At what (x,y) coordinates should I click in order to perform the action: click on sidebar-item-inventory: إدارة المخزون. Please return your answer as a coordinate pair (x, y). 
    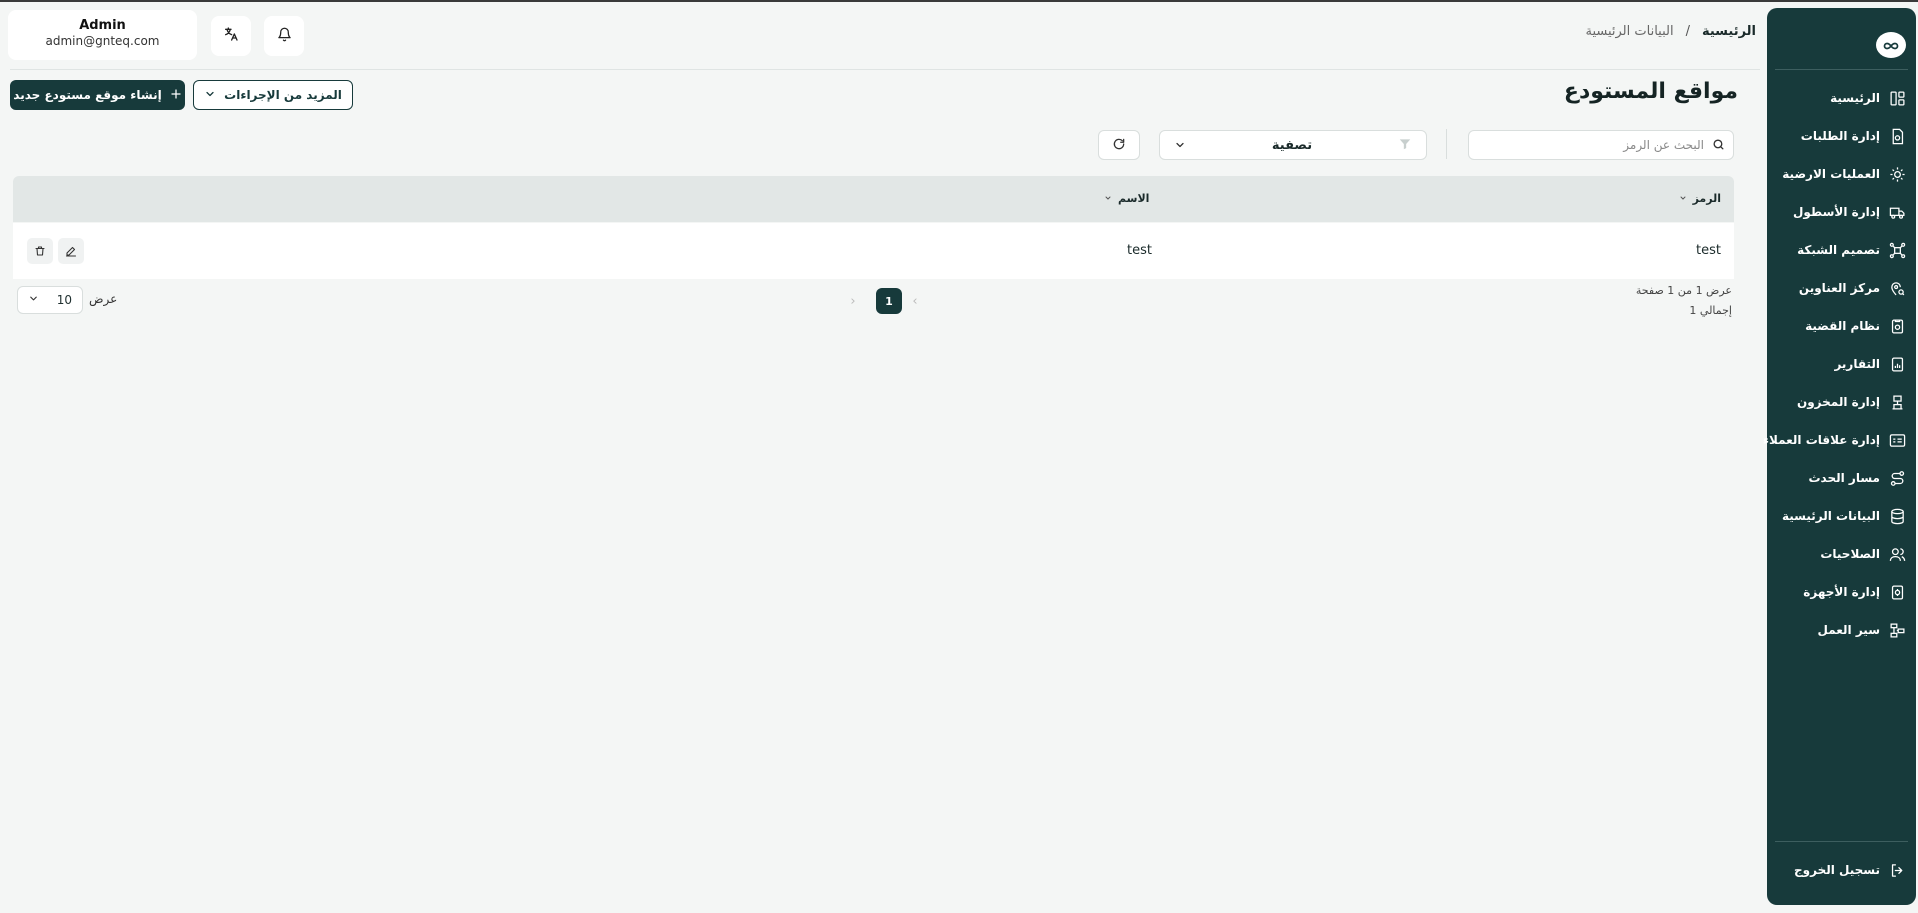
    Looking at the image, I should click on (1851, 402).